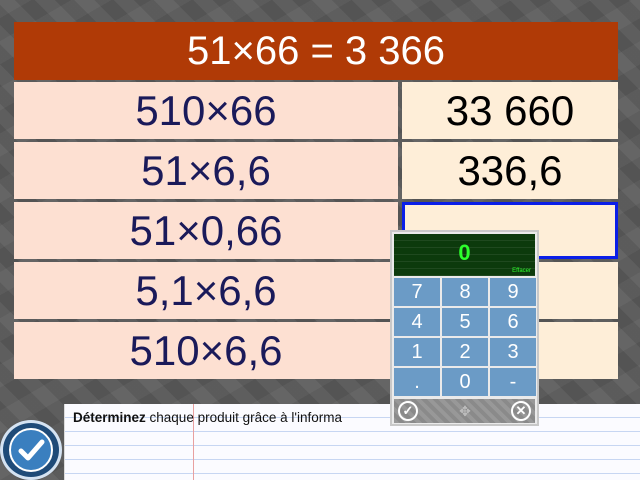  Describe the element at coordinates (465, 352) in the screenshot. I see `key-2: 2` at that location.